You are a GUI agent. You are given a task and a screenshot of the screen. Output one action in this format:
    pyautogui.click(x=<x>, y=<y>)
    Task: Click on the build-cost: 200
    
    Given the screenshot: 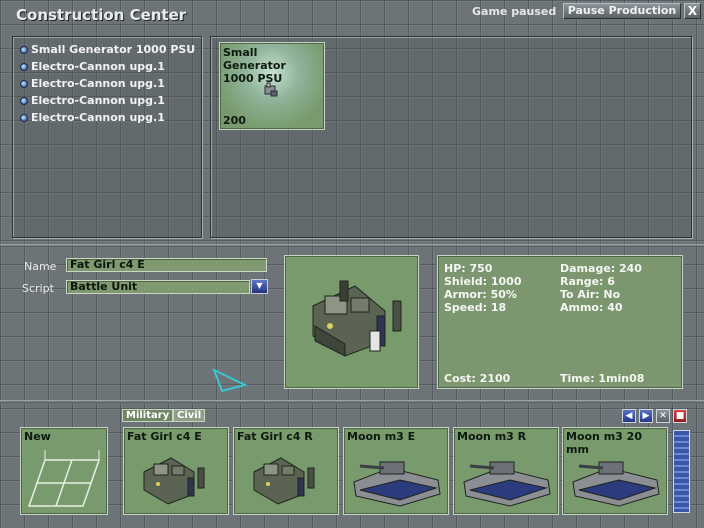 What is the action you would take?
    pyautogui.click(x=234, y=120)
    